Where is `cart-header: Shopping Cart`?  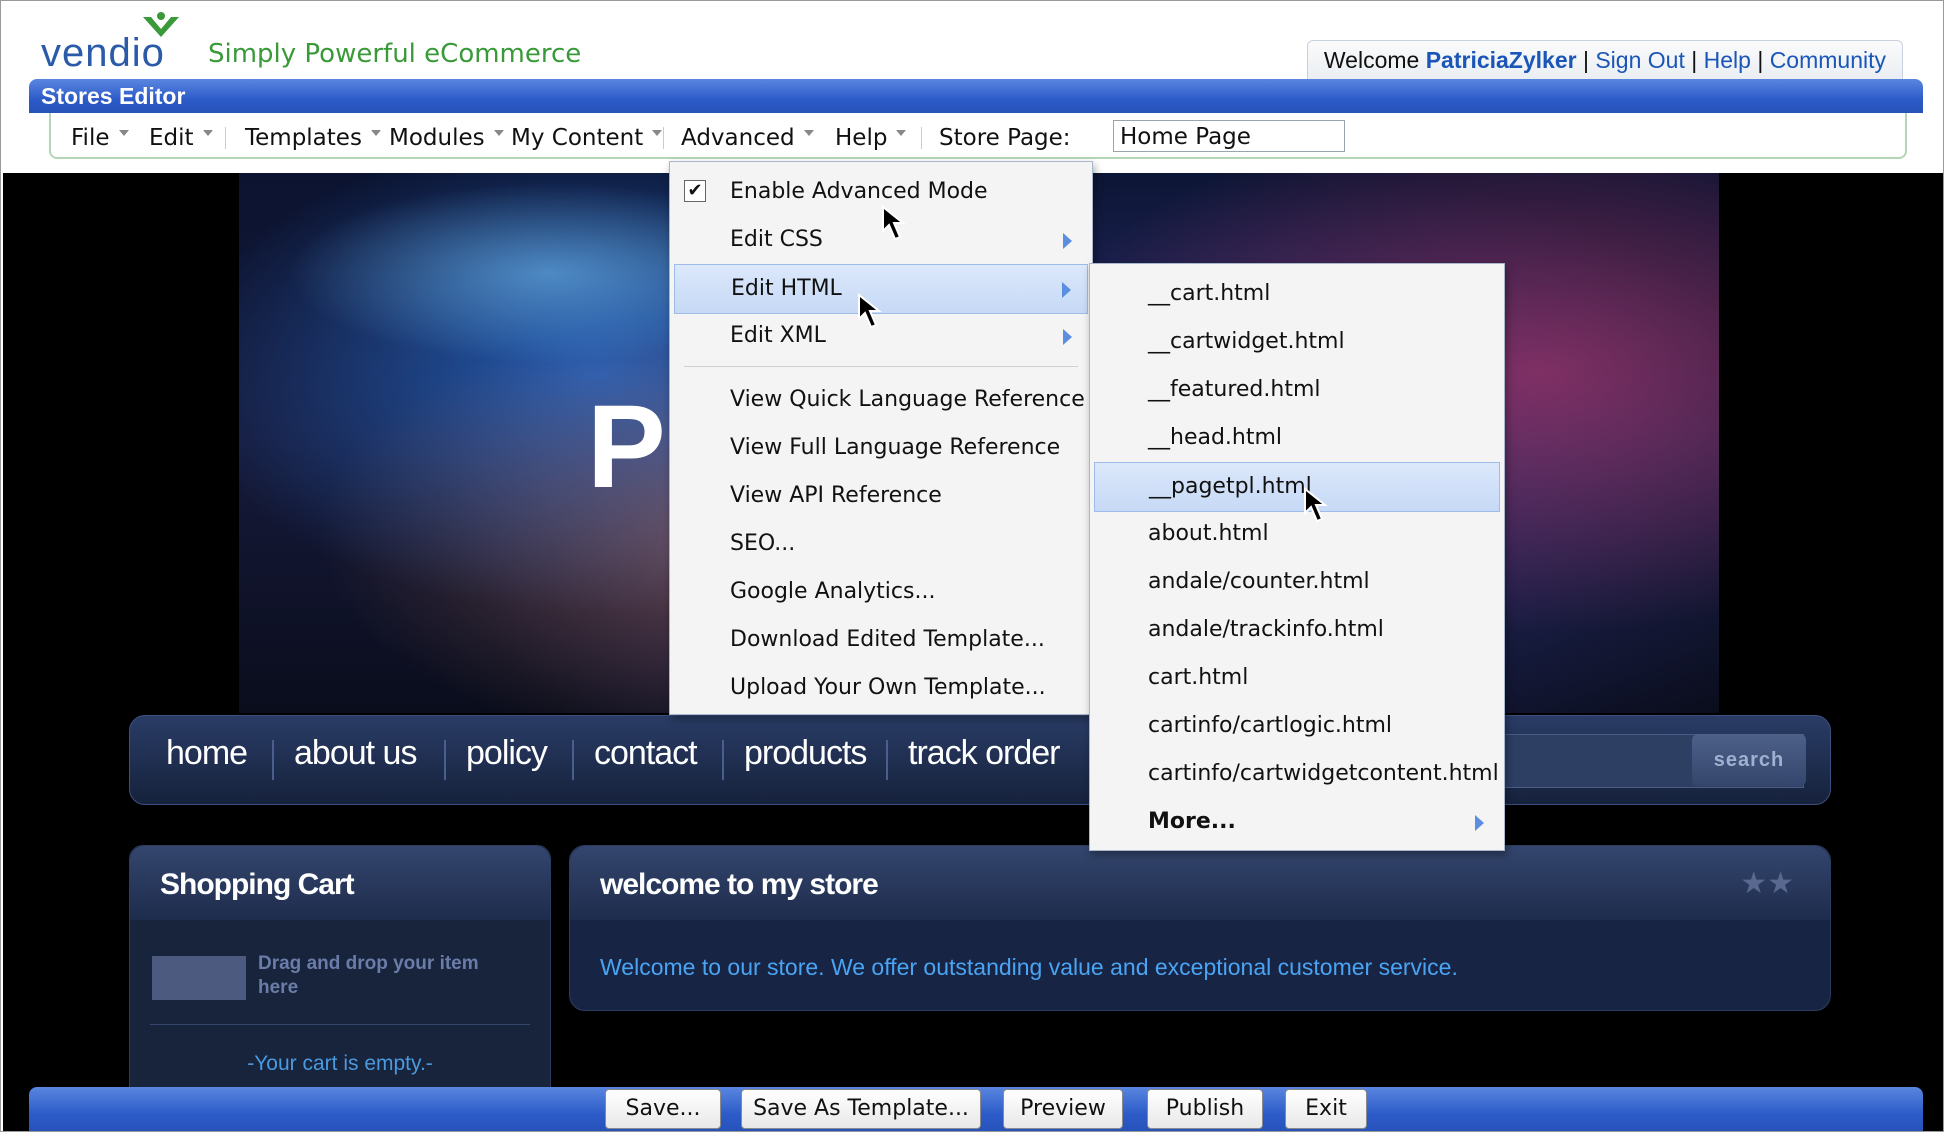 cart-header: Shopping Cart is located at coordinates (340, 883).